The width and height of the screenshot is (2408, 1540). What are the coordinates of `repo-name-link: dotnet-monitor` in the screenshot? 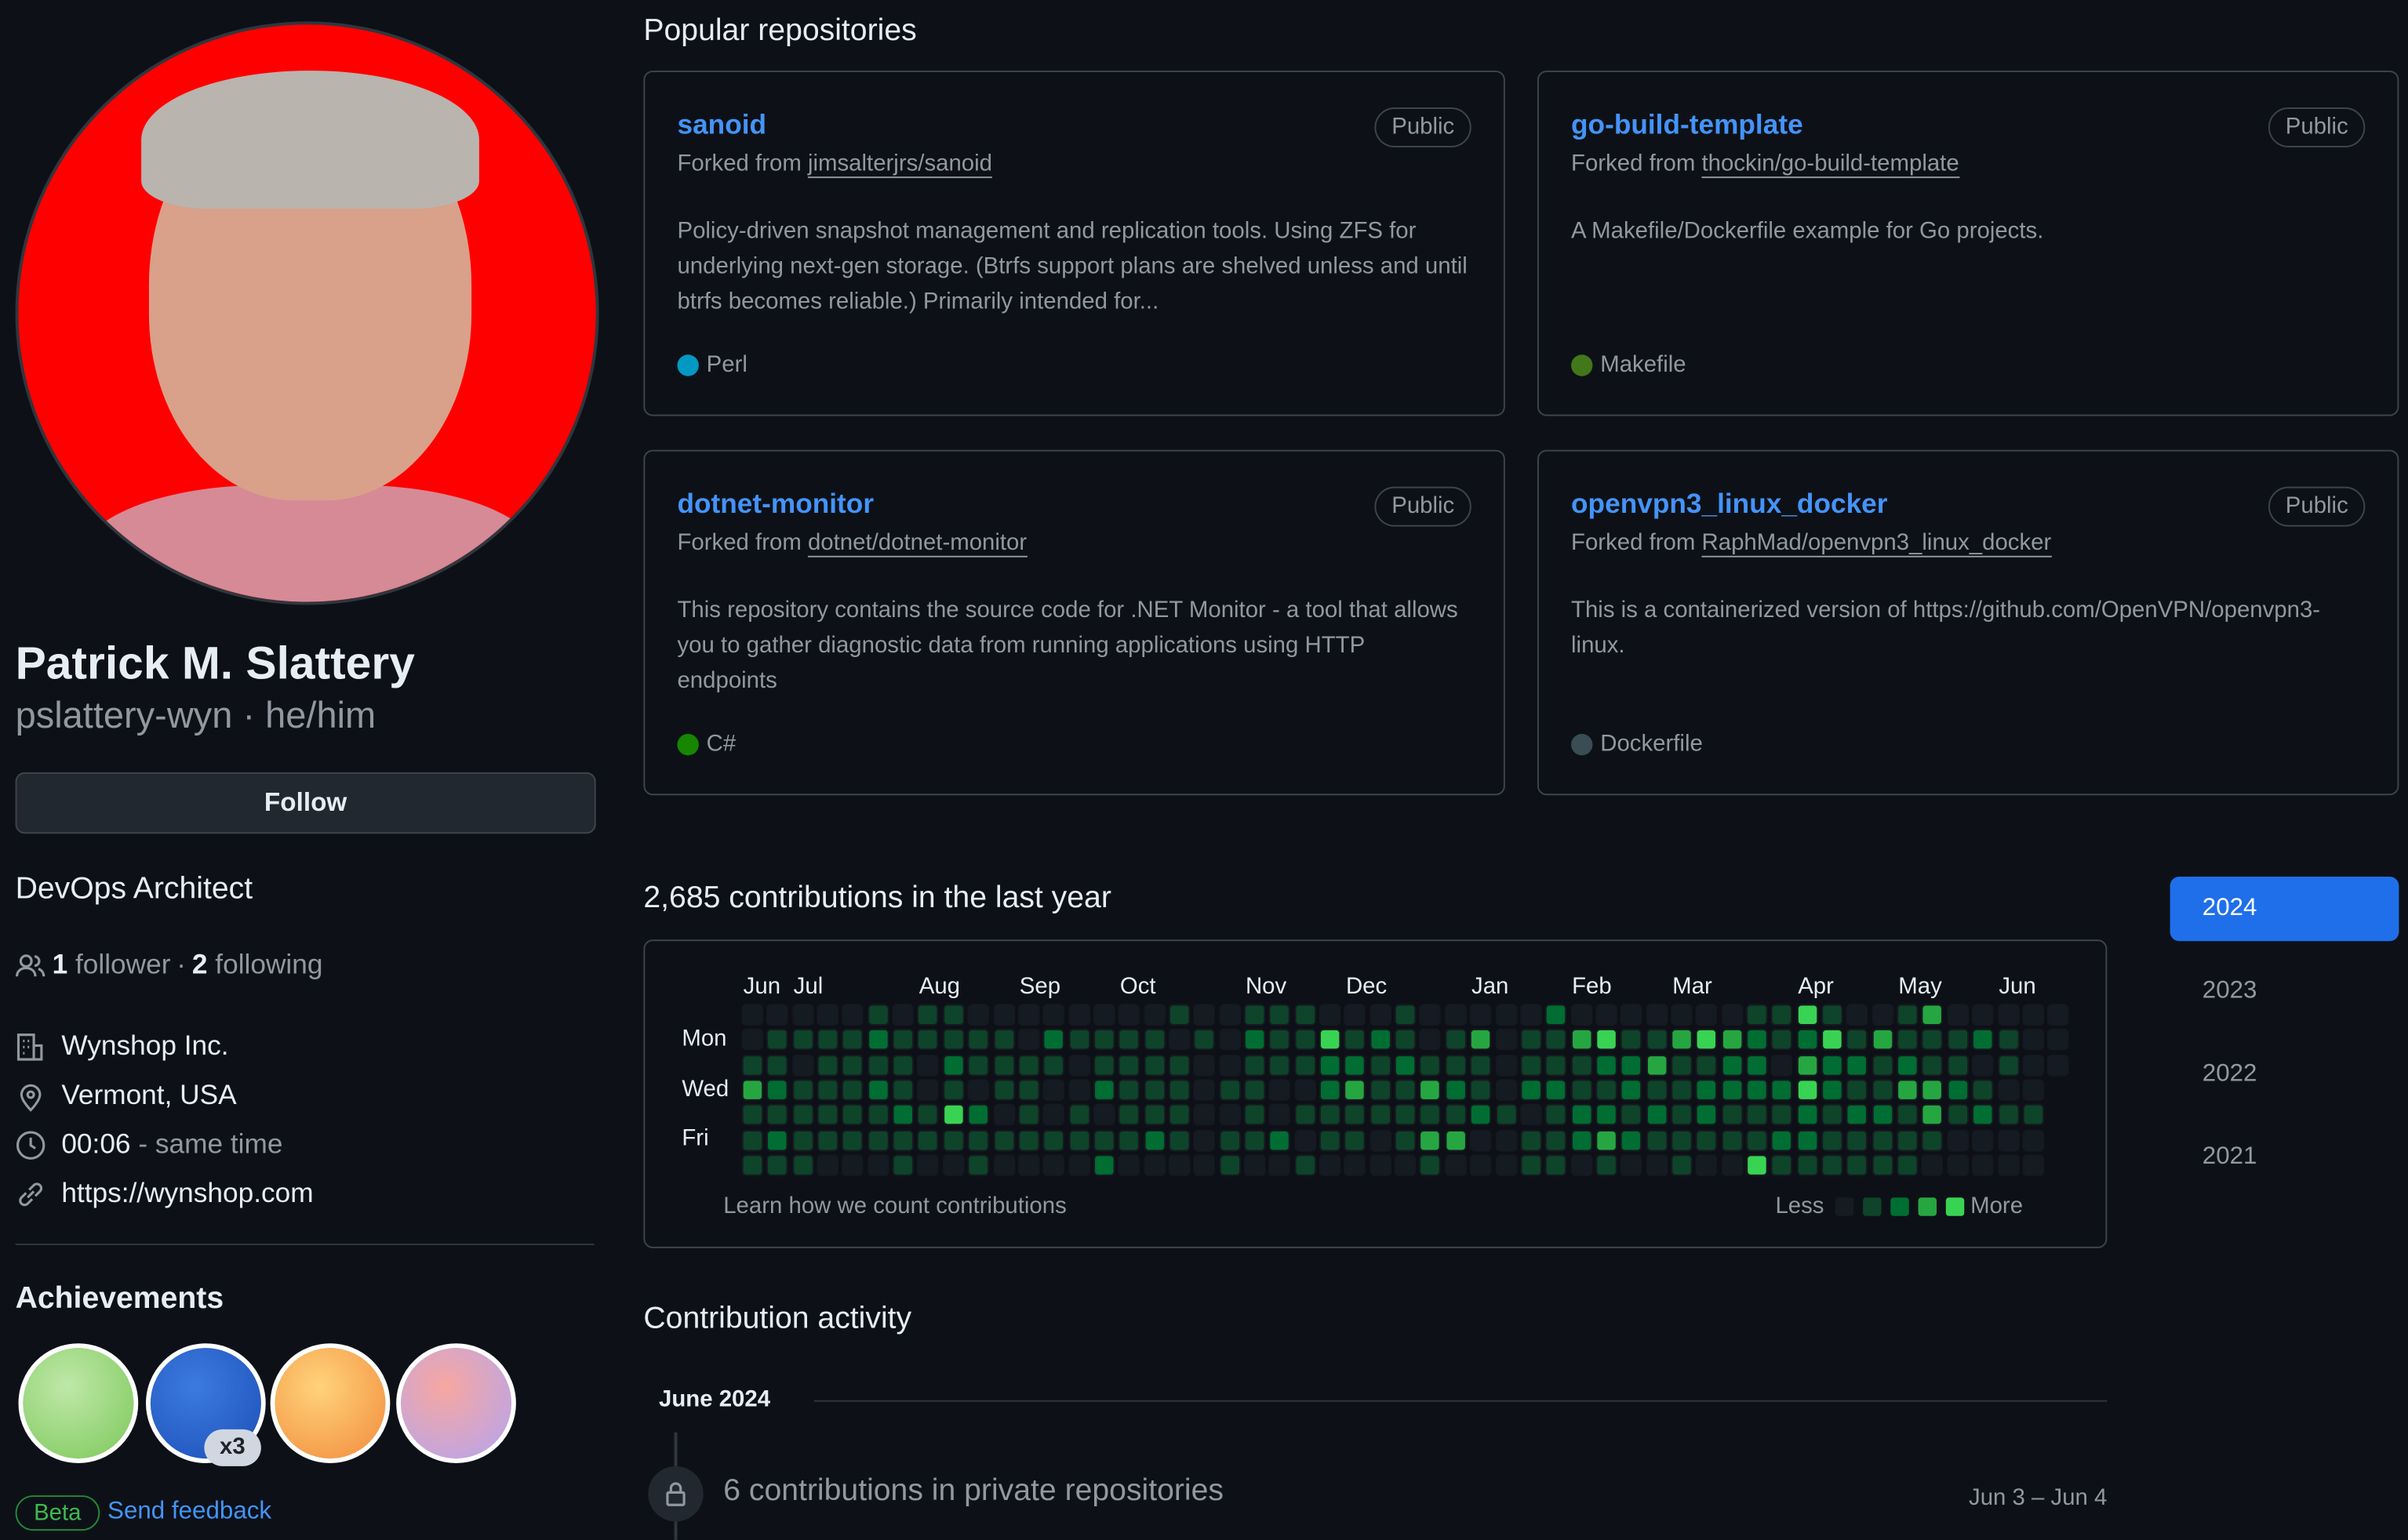 It's located at (775, 505).